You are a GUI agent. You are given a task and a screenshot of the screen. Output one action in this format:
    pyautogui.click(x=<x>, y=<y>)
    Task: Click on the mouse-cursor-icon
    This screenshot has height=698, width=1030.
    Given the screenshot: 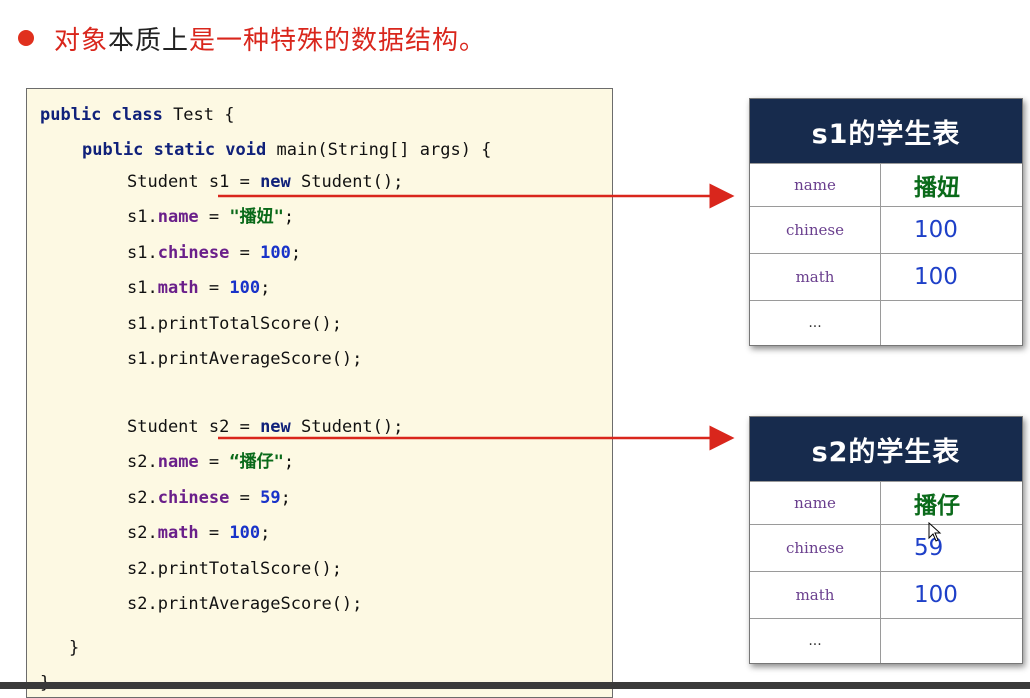 What is the action you would take?
    pyautogui.click(x=935, y=532)
    